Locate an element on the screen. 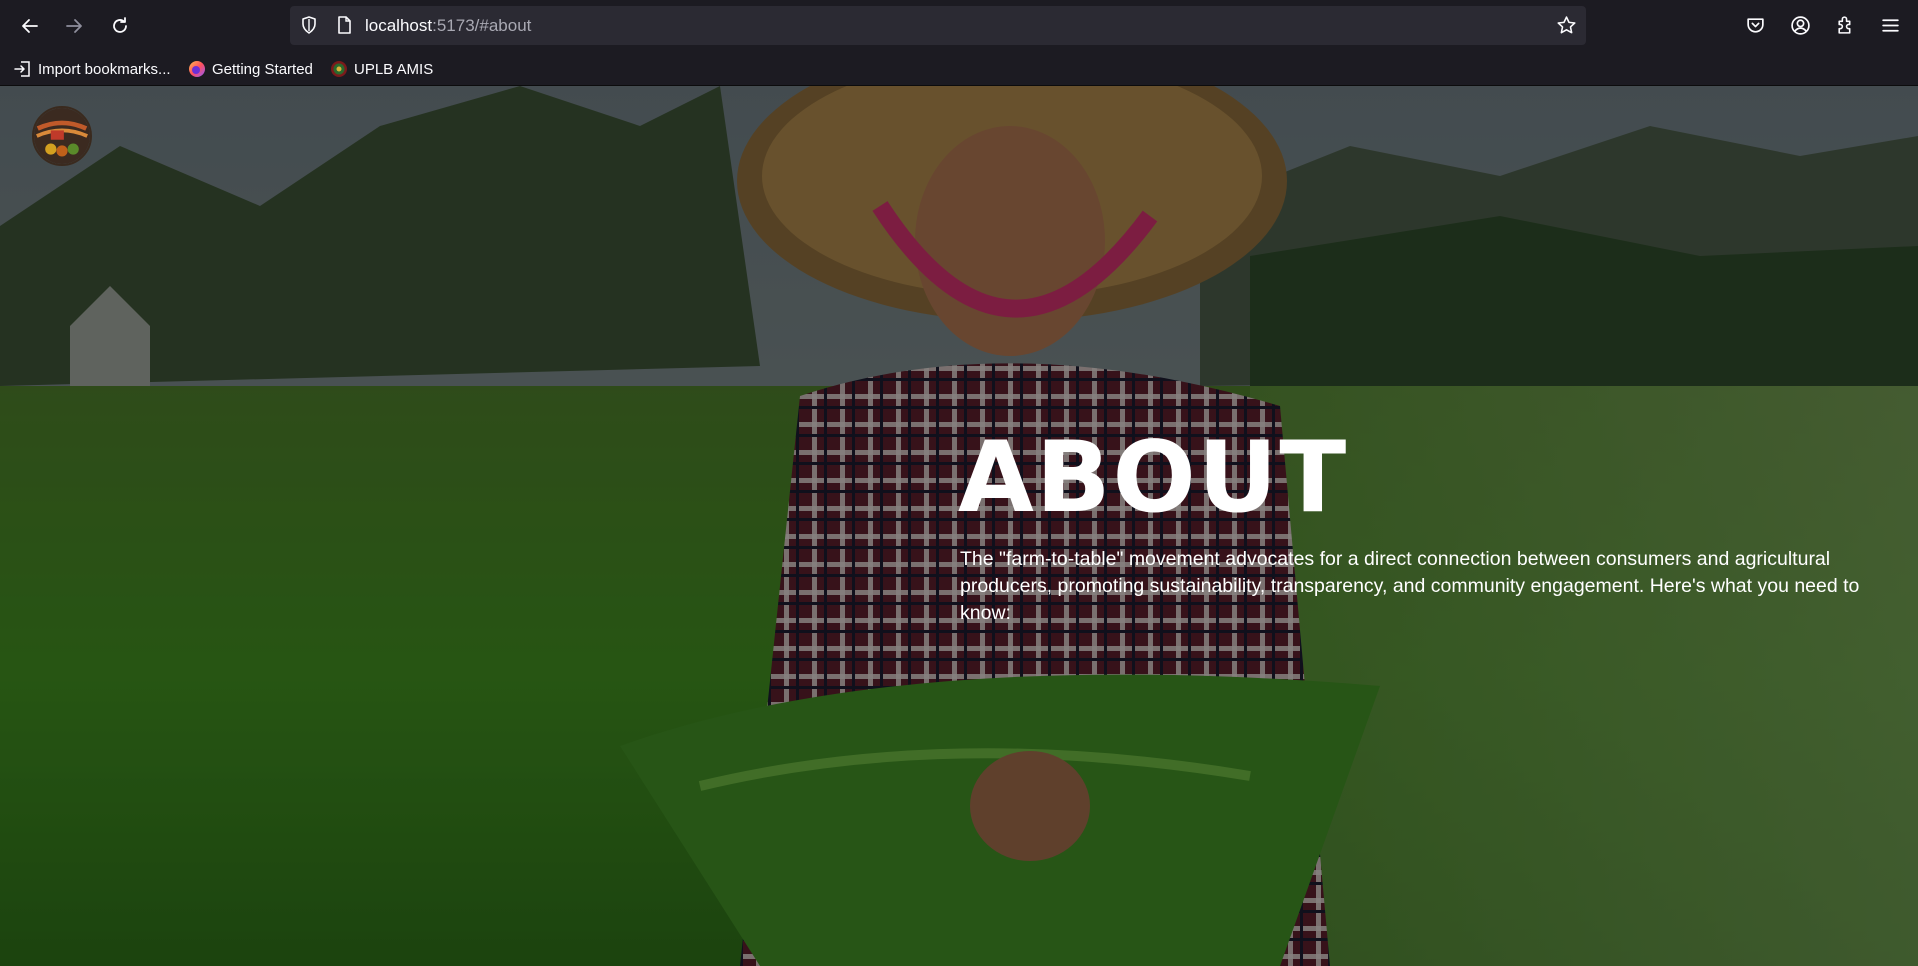 Image resolution: width=1918 pixels, height=966 pixels. browser-toolbar: localhost:5173/#about is located at coordinates (959, 26).